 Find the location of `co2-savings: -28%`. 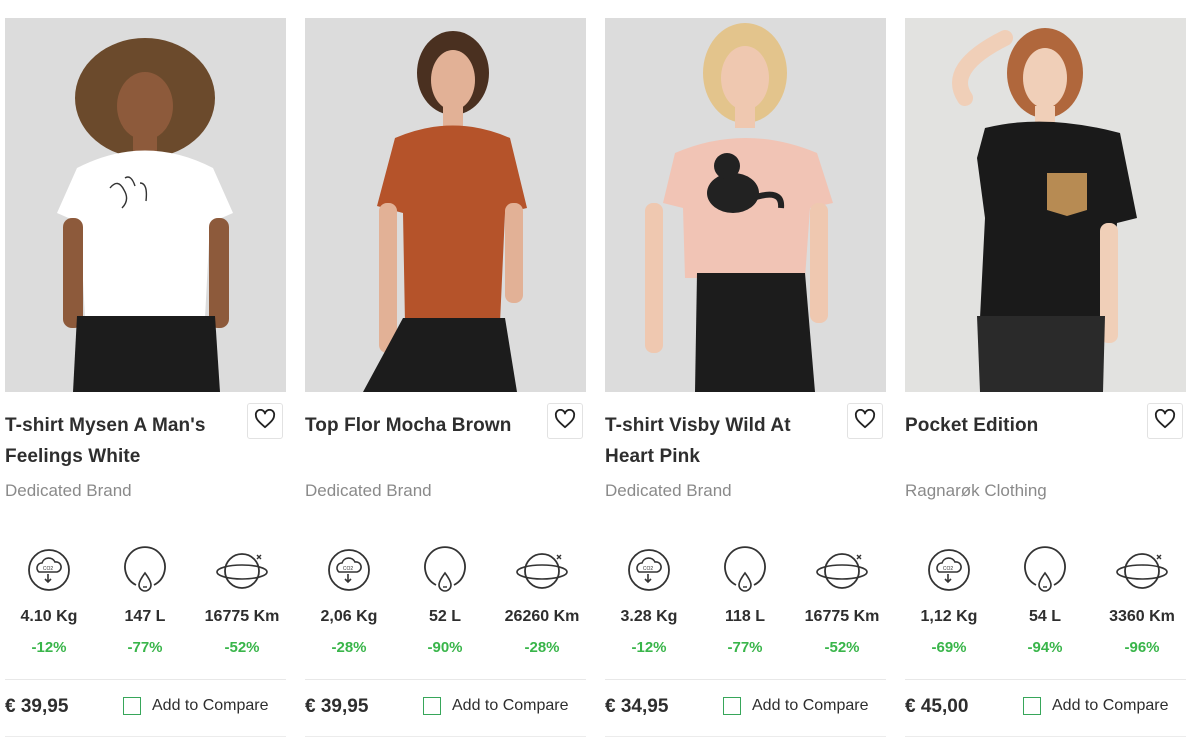

co2-savings: -28% is located at coordinates (349, 647).